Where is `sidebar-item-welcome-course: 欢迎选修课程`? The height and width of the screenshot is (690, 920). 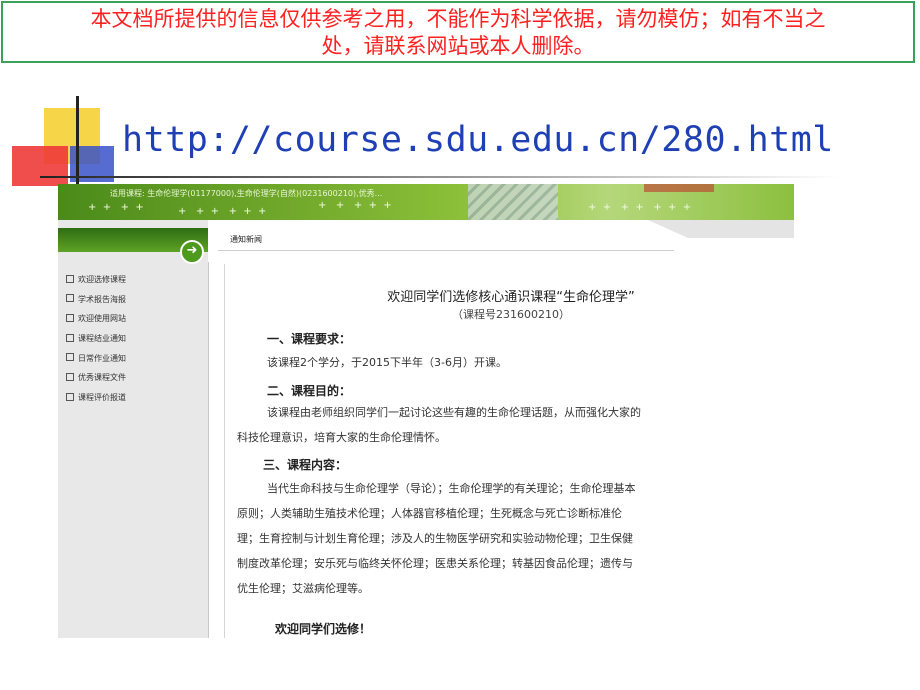
sidebar-item-welcome-course: 欢迎选修课程 is located at coordinates (96, 282).